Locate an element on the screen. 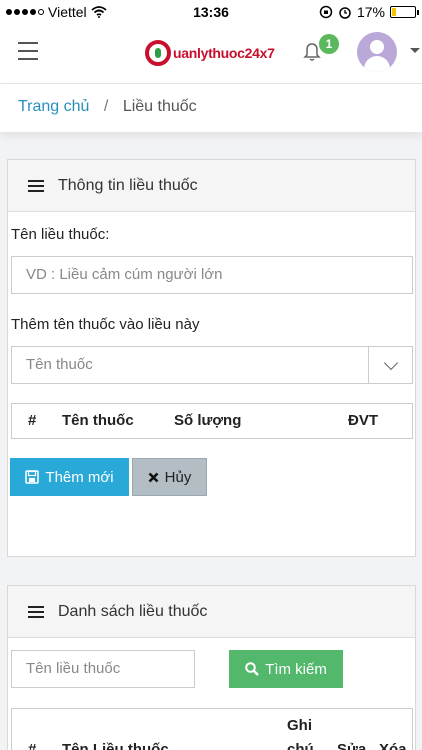 The image size is (422, 750). search-label: Tìm kiếm is located at coordinates (296, 669).